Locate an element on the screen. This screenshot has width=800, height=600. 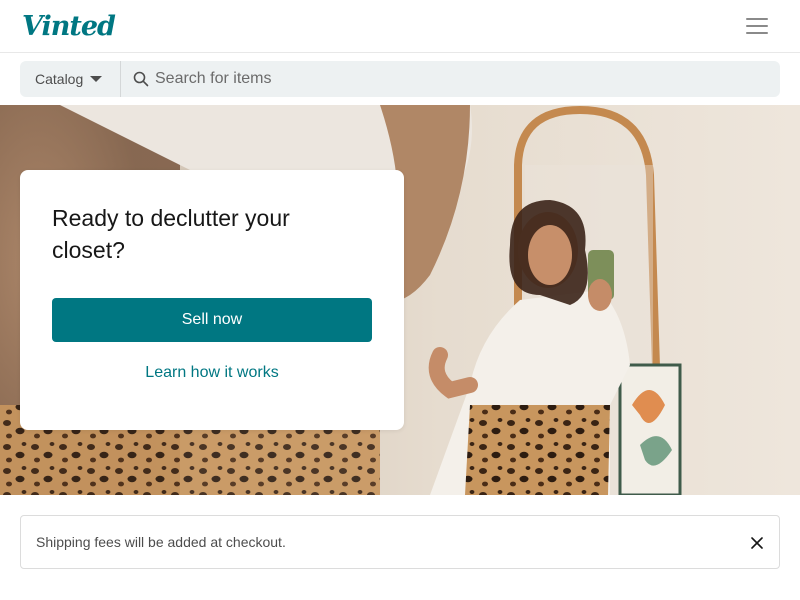
search-field is located at coordinates (450, 79).